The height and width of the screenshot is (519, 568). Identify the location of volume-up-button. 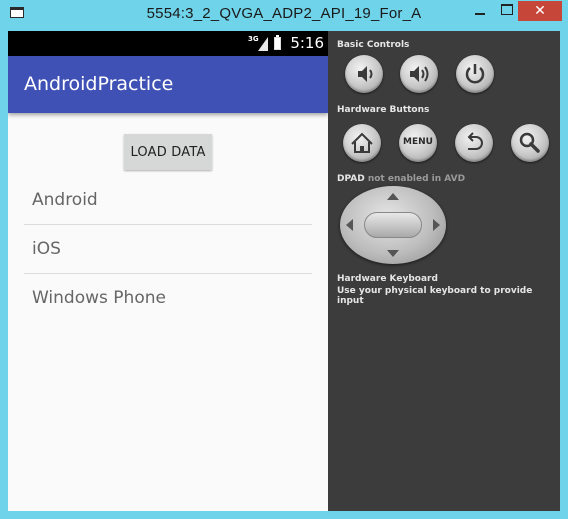
(419, 74).